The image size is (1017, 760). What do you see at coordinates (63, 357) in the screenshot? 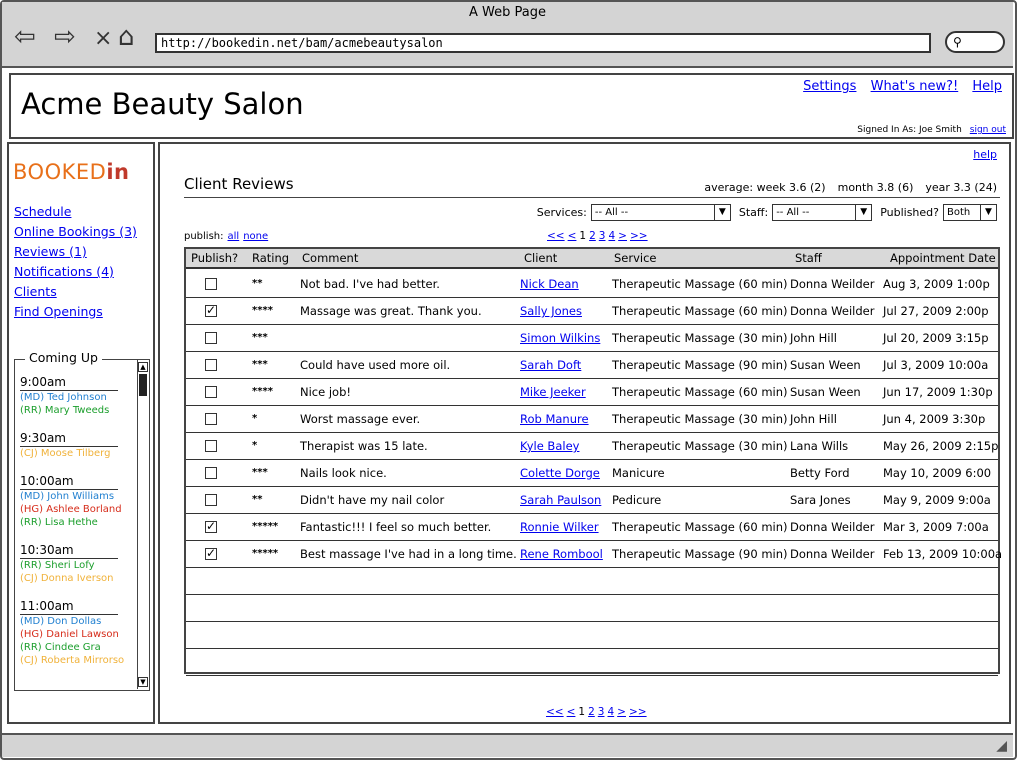
I see `coming-up-title: Coming Up` at bounding box center [63, 357].